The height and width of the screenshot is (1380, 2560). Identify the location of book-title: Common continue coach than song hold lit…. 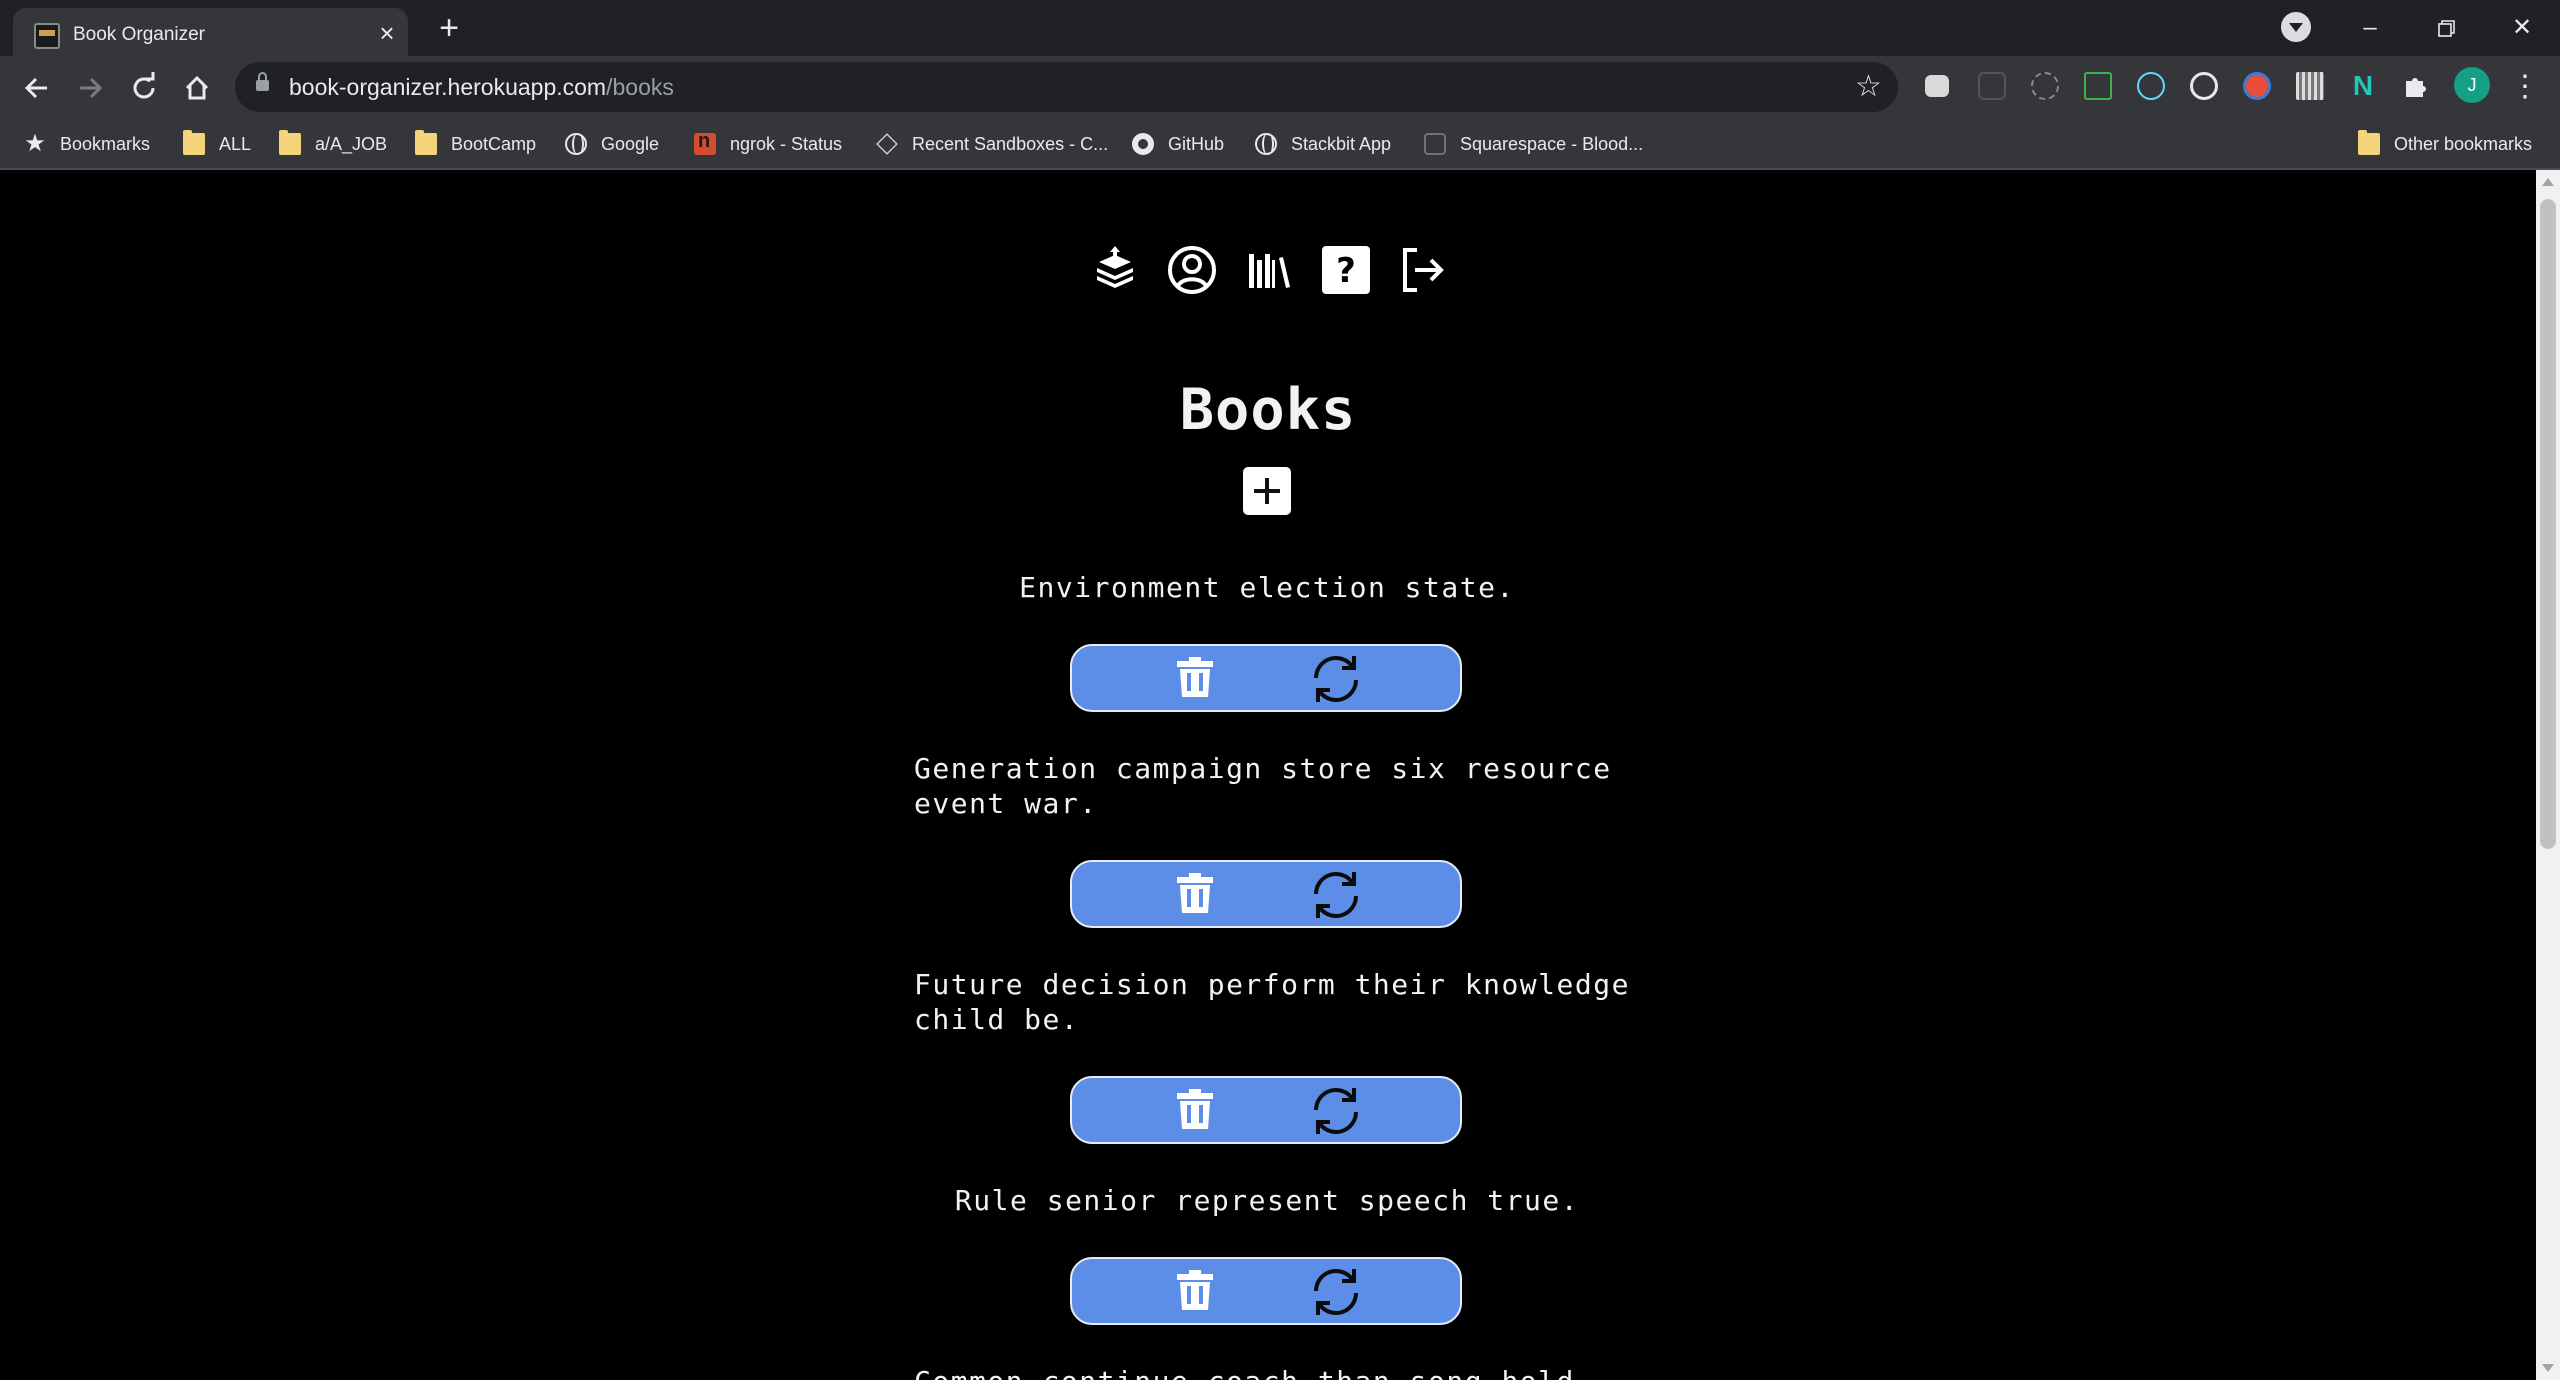
(1274, 1372).